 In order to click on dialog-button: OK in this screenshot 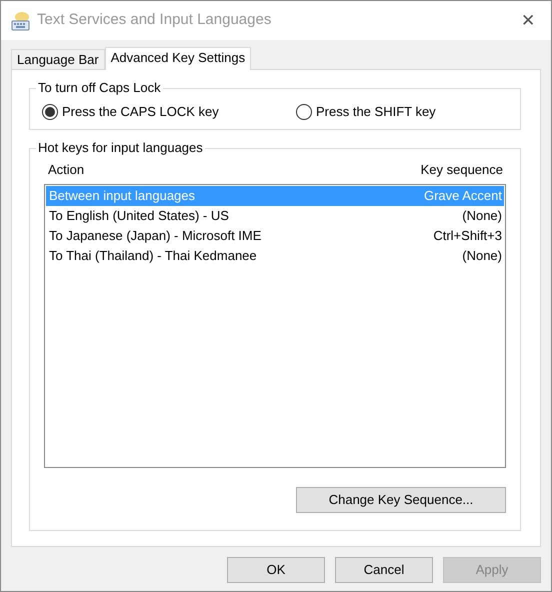, I will do `click(276, 570)`.